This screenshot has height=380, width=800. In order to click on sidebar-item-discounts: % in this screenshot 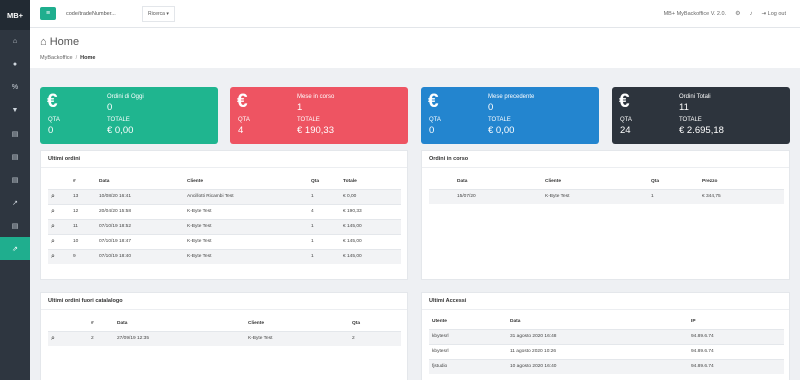, I will do `click(15, 87)`.